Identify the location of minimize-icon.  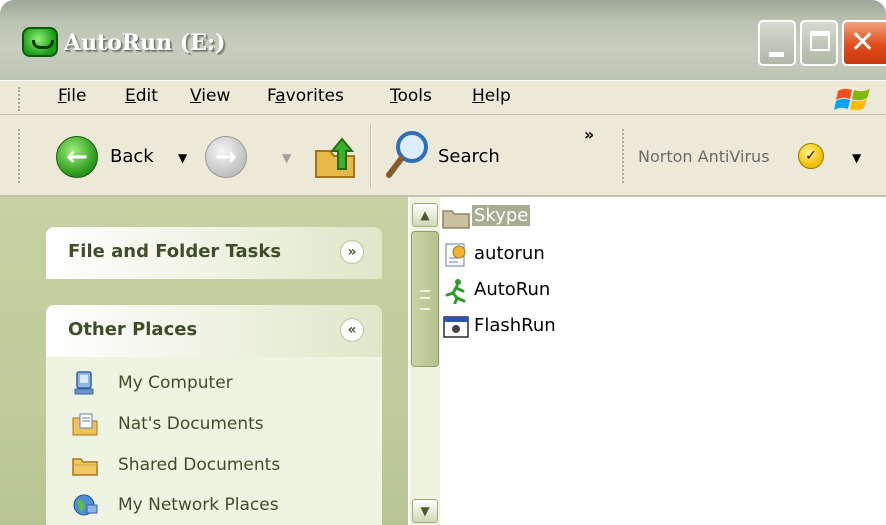
(776, 54).